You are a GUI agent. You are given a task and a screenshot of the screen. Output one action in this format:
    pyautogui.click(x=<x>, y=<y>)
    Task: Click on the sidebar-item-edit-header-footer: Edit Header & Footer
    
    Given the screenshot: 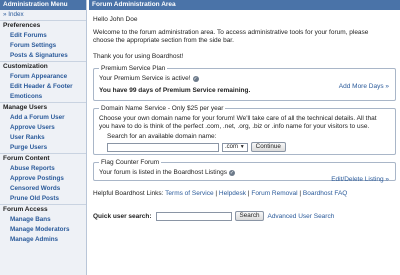 What is the action you would take?
    pyautogui.click(x=43, y=87)
    